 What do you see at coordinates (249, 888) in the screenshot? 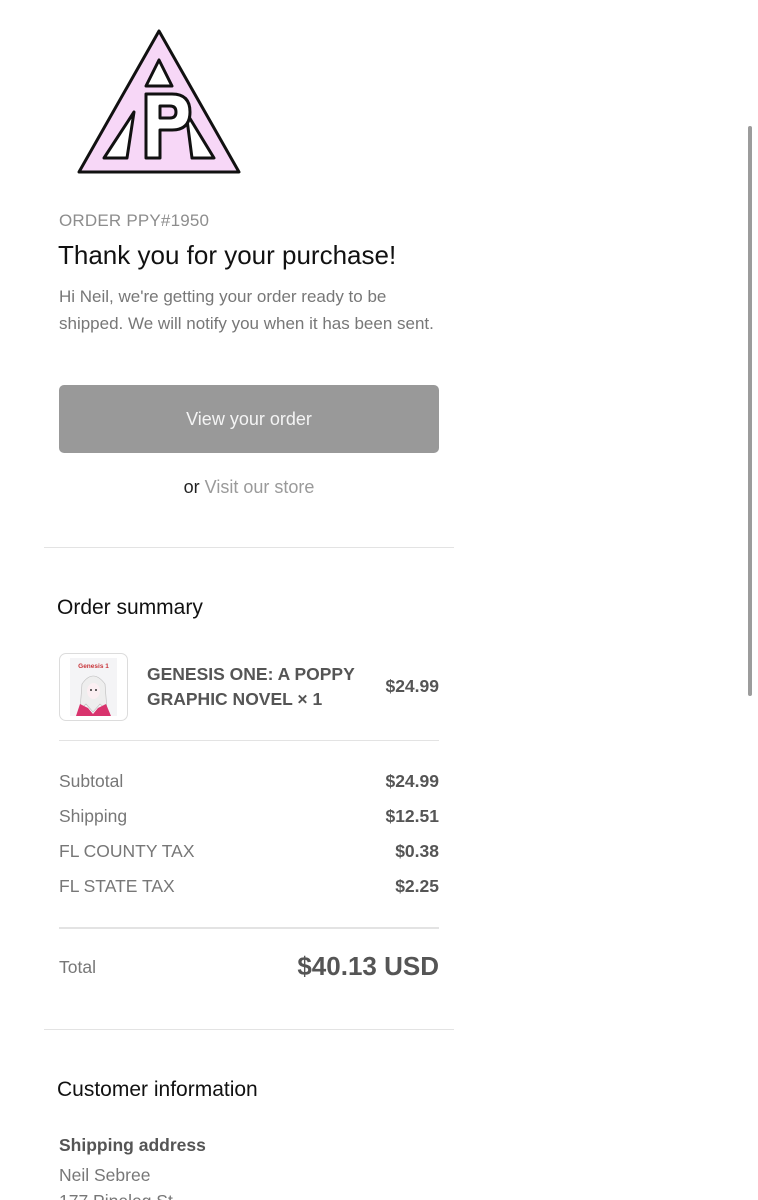
I see `cost-row-state-tax: FL STATE TAX $2.25` at bounding box center [249, 888].